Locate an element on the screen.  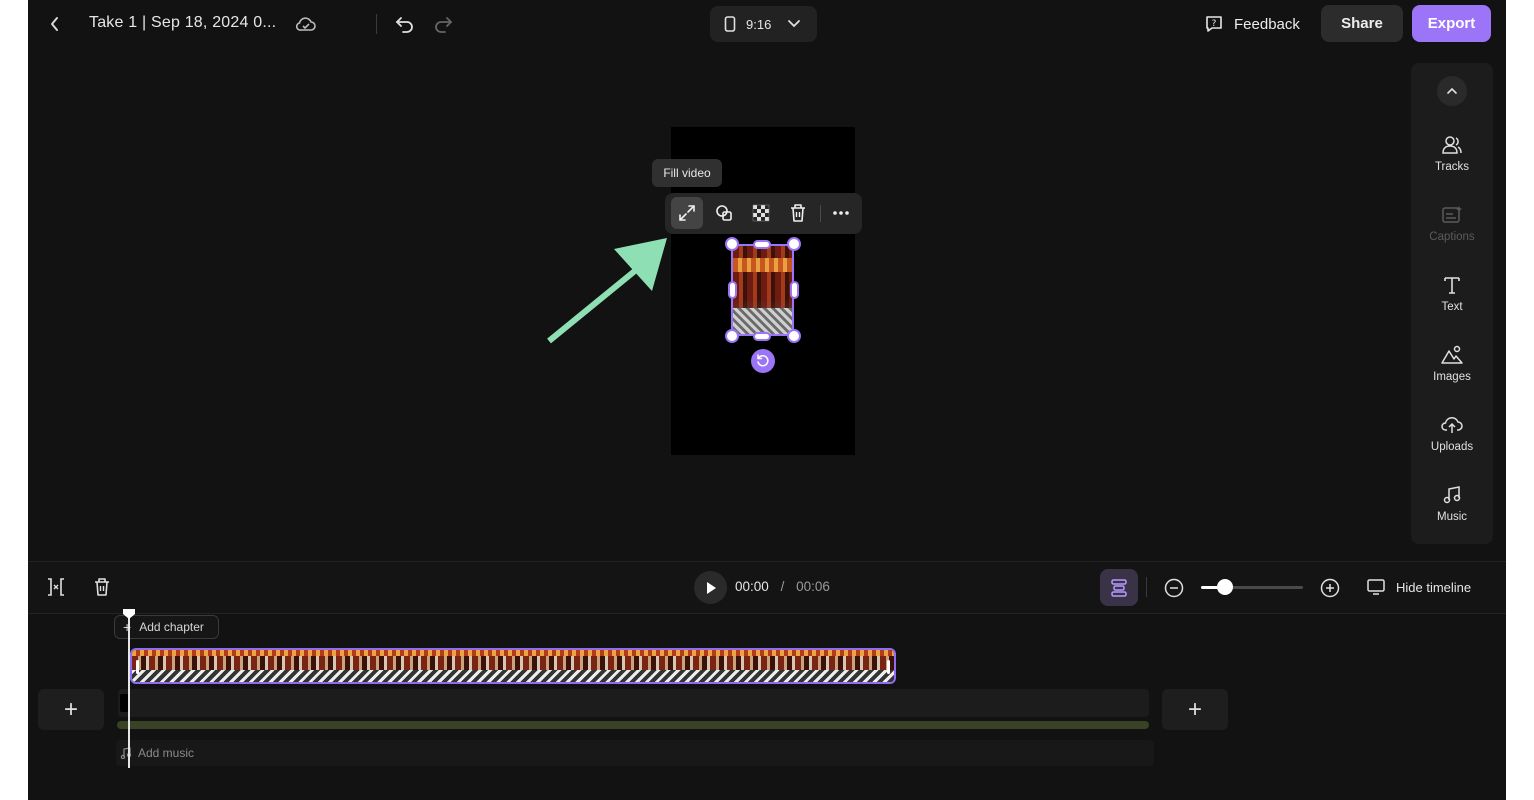
captions-icon is located at coordinates (1452, 214).